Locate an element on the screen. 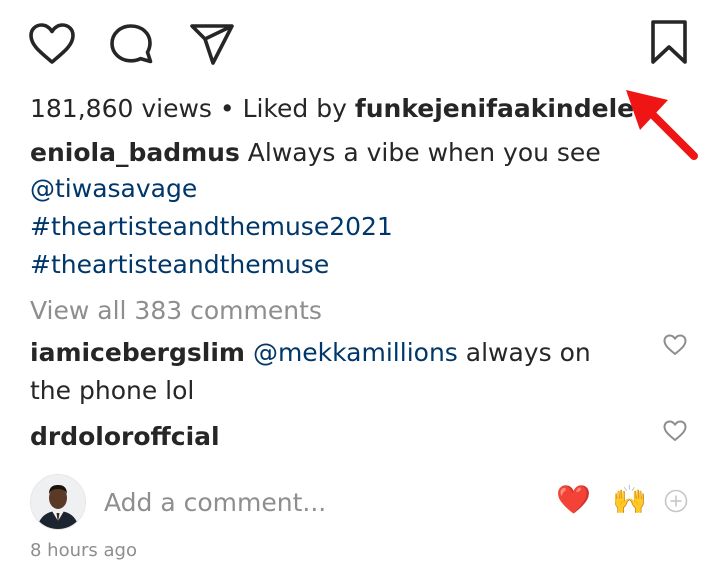  comment-1-line-2: the phone lol is located at coordinates (112, 390).